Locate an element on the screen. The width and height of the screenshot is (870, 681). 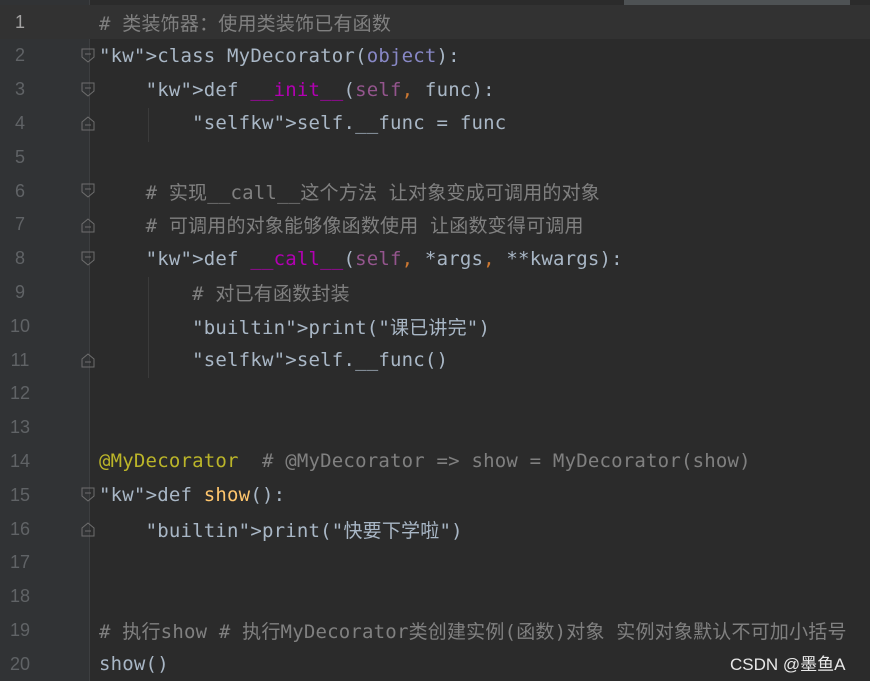
line-number: 14 is located at coordinates (20, 460).